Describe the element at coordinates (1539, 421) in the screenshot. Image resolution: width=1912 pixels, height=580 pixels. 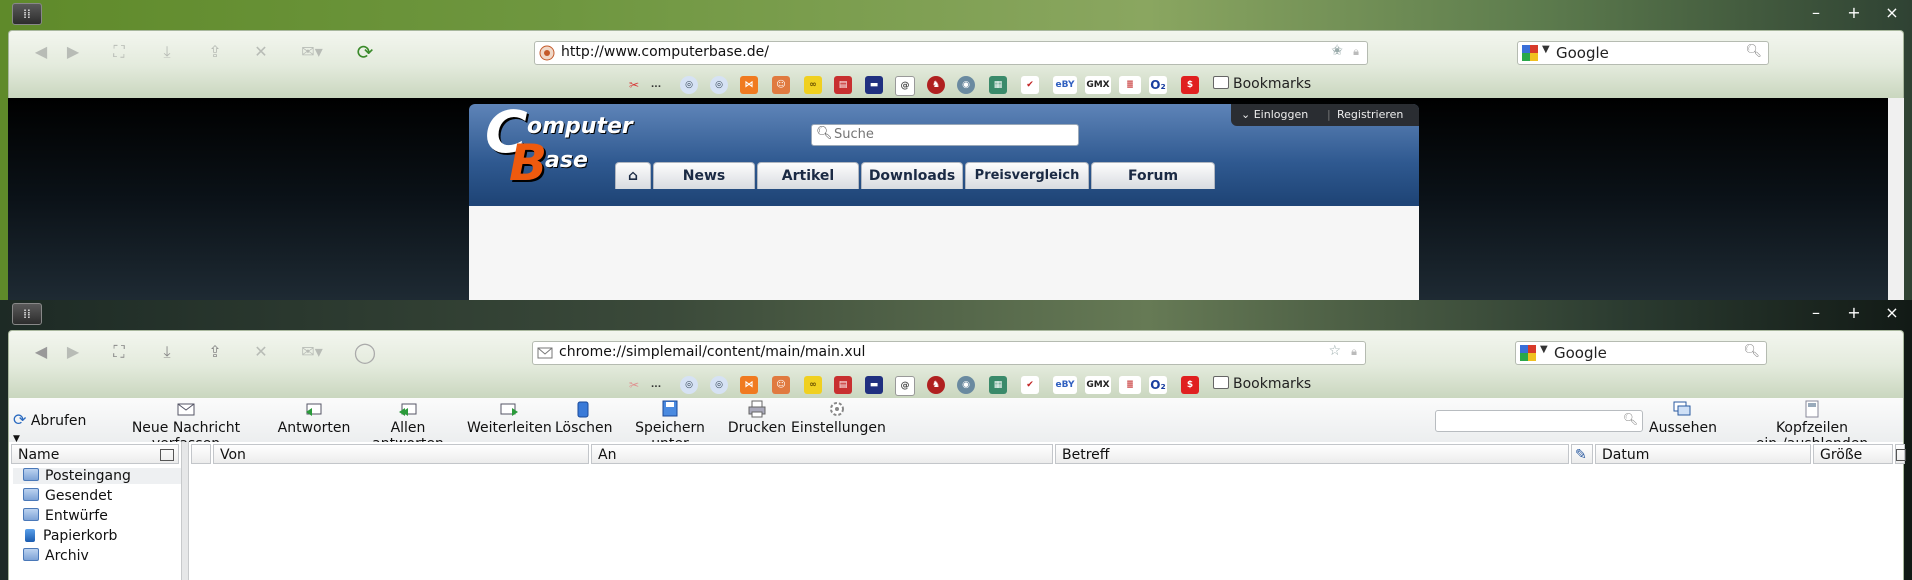
I see `mail-search-box: 🔍︎` at that location.